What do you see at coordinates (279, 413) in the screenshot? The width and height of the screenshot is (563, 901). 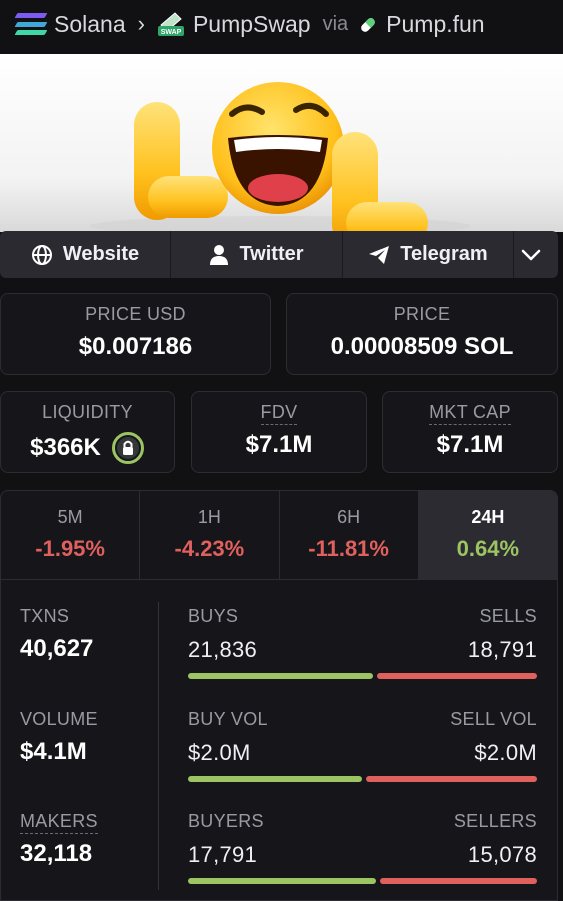 I see `fdv-label: FDV` at bounding box center [279, 413].